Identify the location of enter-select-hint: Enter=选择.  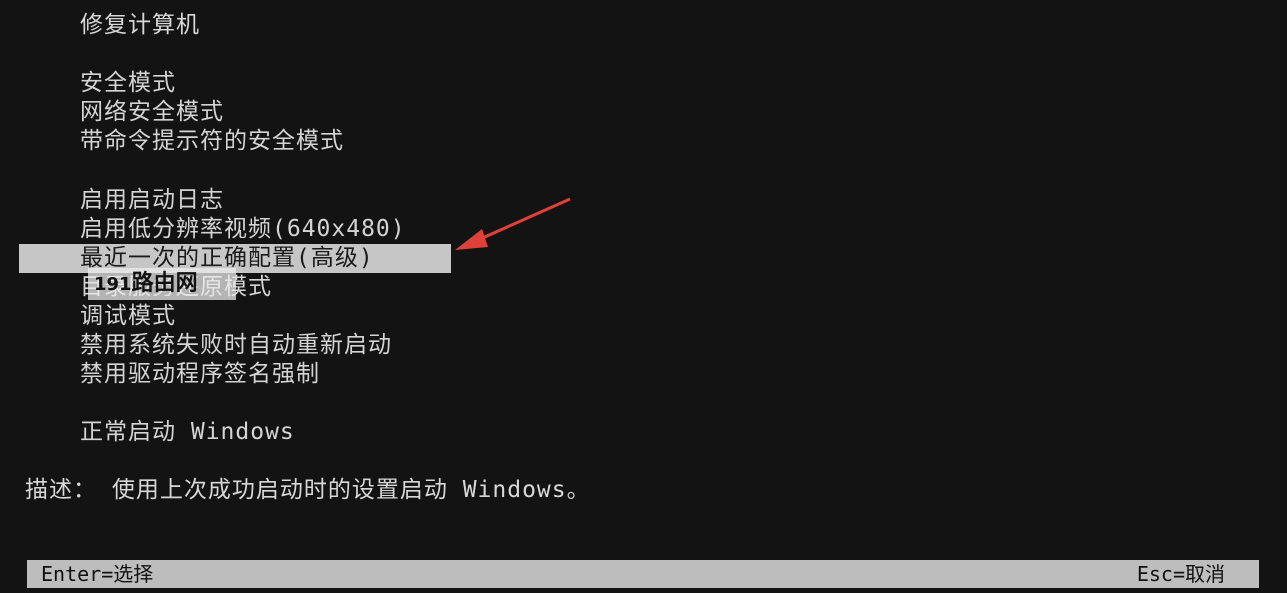
(97, 574).